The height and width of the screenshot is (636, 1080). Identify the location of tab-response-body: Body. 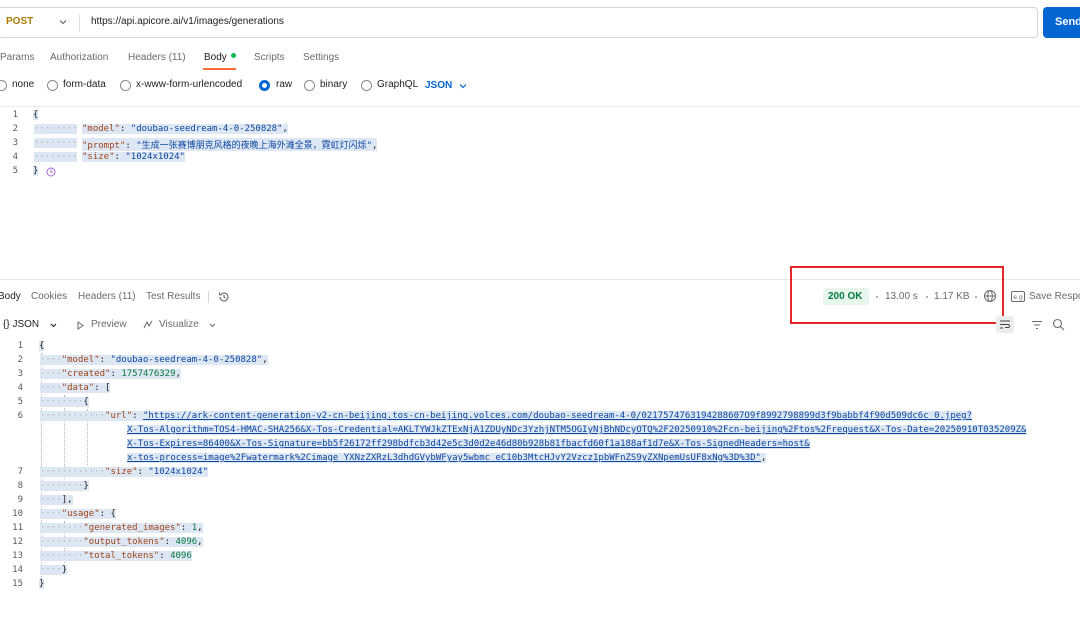
(10, 296).